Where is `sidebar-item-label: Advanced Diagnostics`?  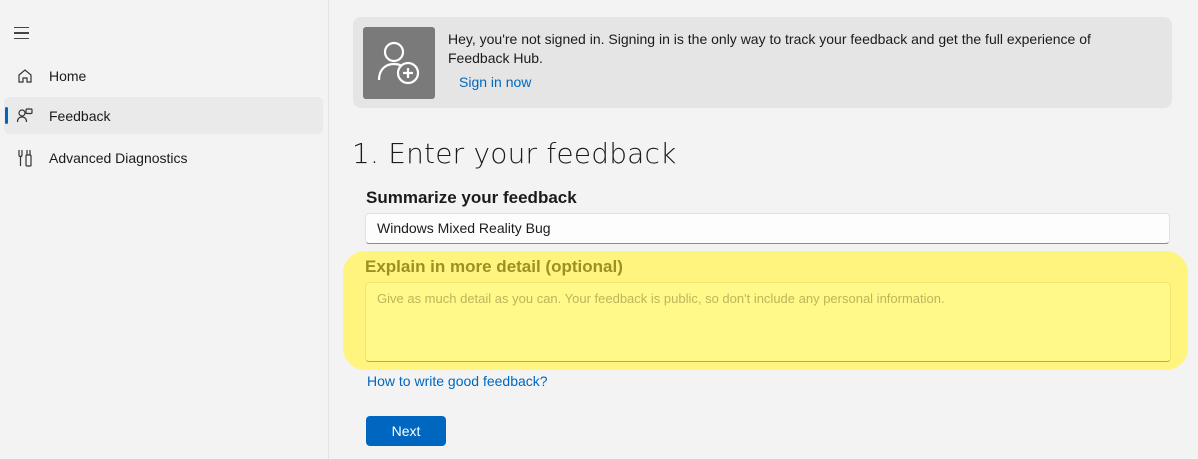 sidebar-item-label: Advanced Diagnostics is located at coordinates (118, 157).